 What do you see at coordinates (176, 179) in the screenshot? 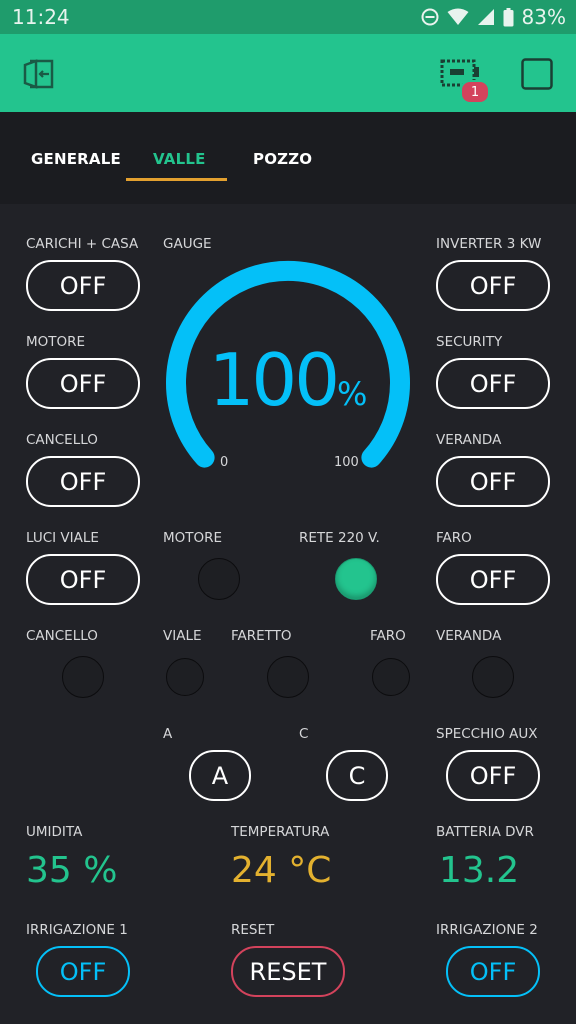
I see `active-tab-indicator` at bounding box center [176, 179].